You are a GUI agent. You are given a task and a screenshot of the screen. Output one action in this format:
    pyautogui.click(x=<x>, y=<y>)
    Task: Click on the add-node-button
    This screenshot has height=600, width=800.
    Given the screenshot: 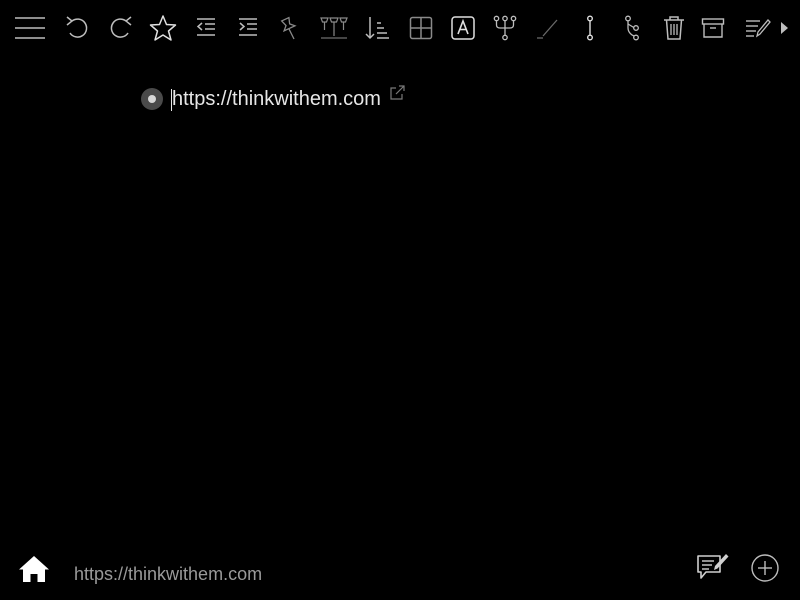 What is the action you would take?
    pyautogui.click(x=766, y=569)
    